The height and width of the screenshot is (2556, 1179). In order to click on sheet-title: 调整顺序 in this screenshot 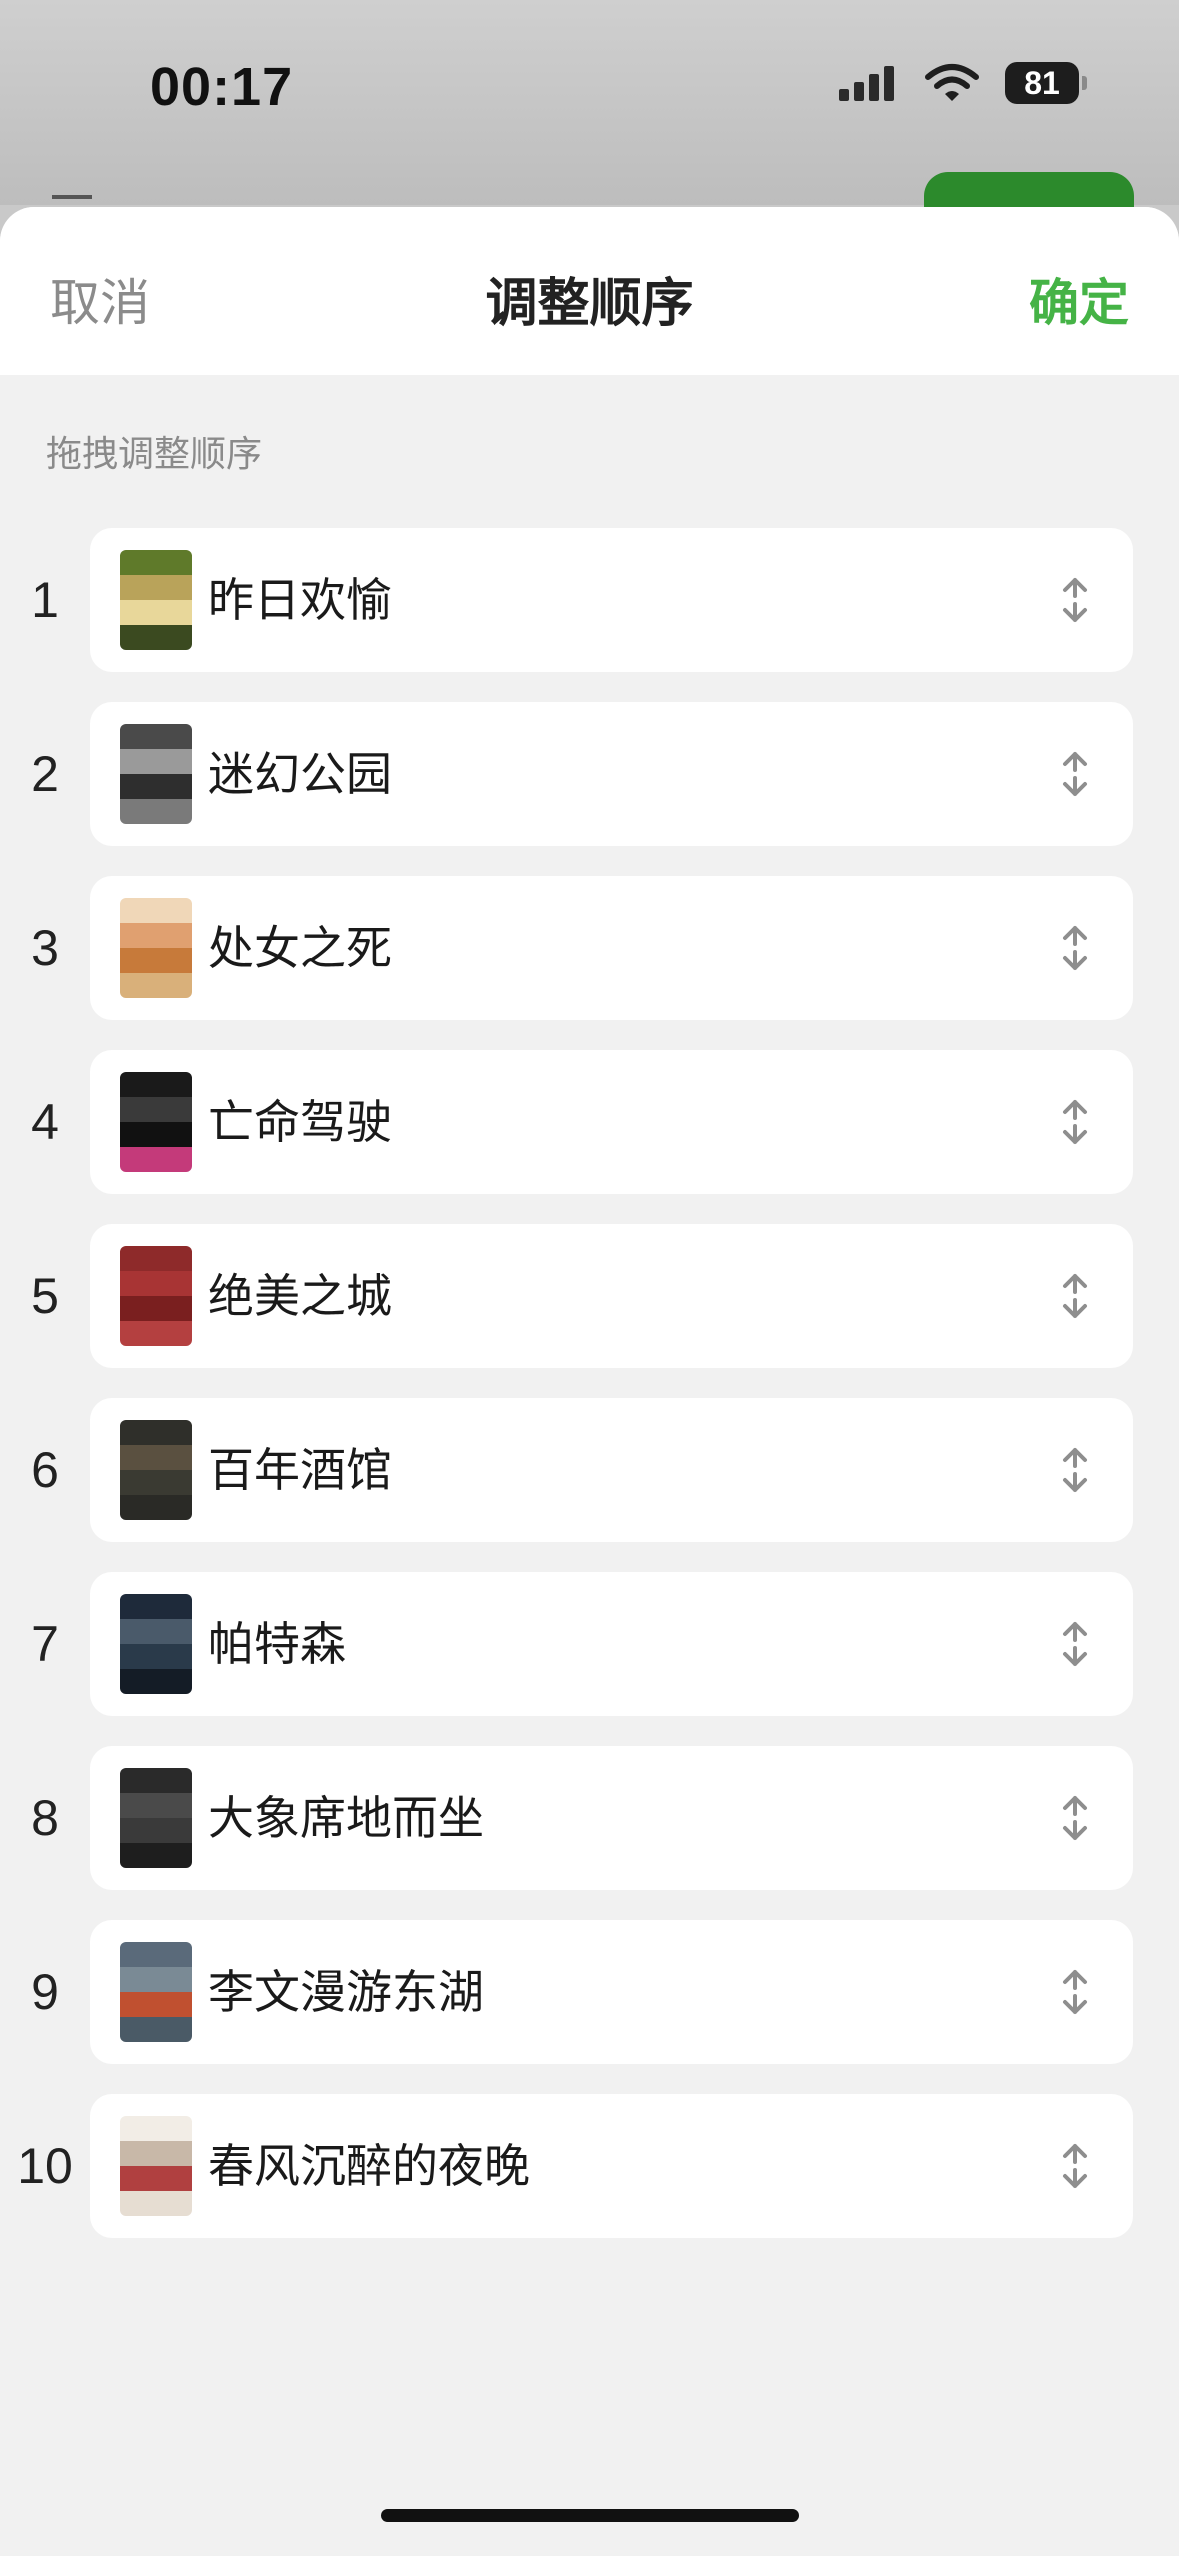, I will do `click(589, 304)`.